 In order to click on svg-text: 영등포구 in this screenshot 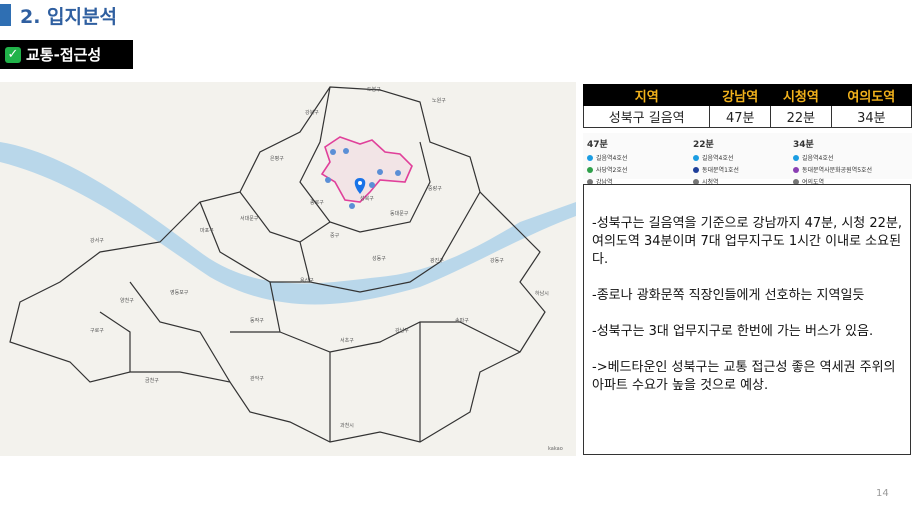, I will do `click(179, 292)`.